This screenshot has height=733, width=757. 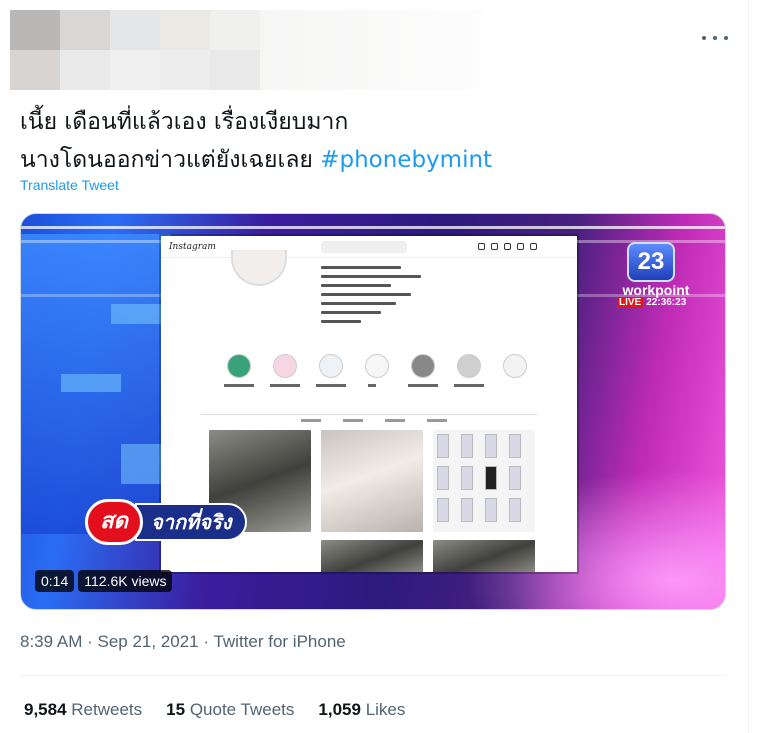 What do you see at coordinates (494, 246) in the screenshot?
I see `messages-icon` at bounding box center [494, 246].